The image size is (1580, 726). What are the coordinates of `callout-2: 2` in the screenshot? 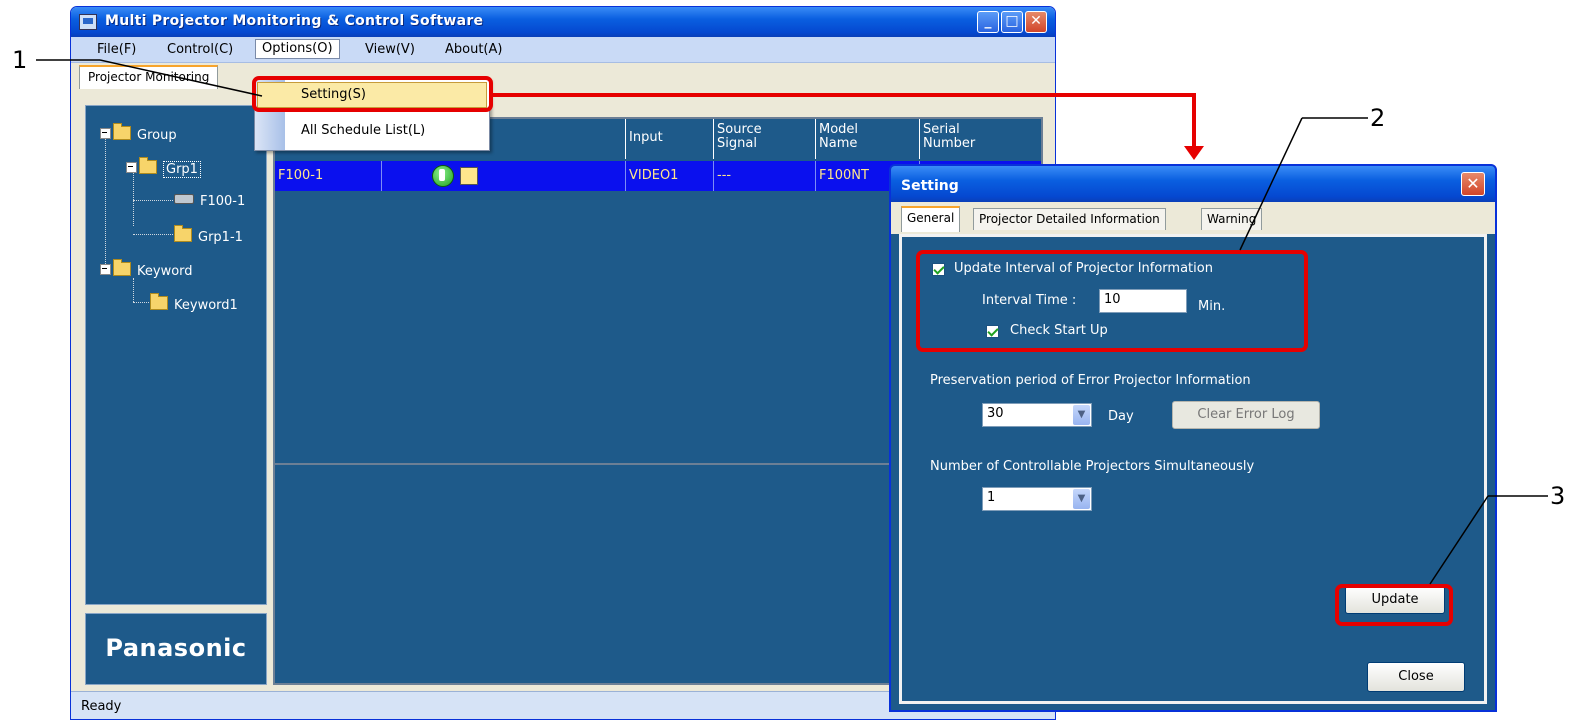 It's located at (1378, 118).